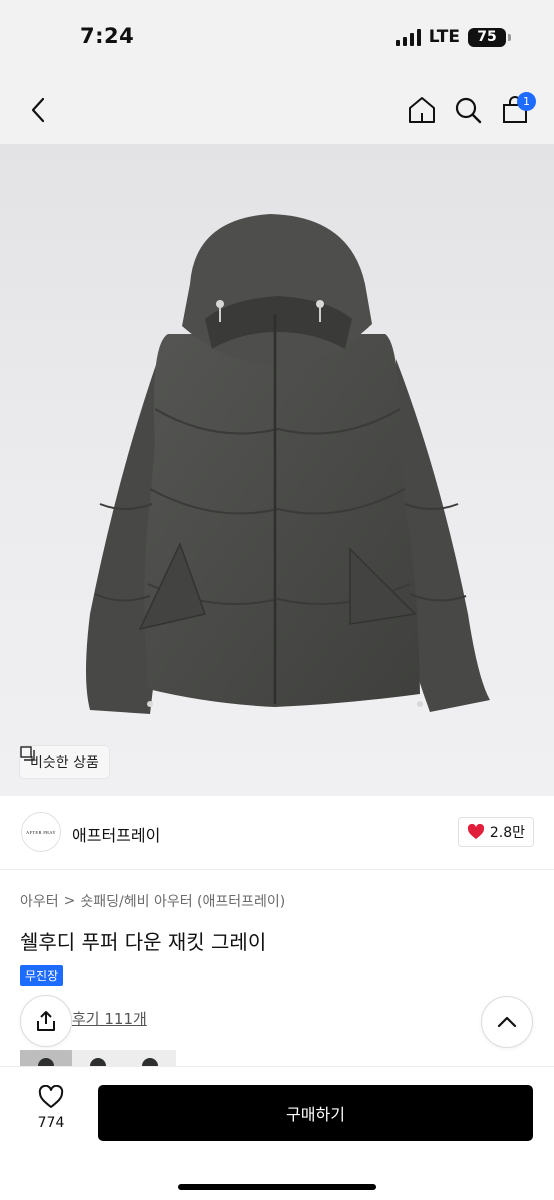 Image resolution: width=554 pixels, height=1200 pixels. What do you see at coordinates (69, 901) in the screenshot?
I see `chevron-right-icon: >` at bounding box center [69, 901].